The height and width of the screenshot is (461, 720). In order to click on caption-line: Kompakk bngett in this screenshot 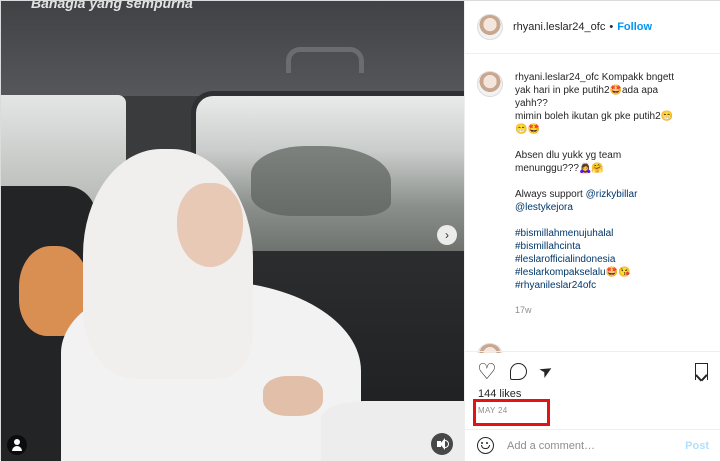, I will do `click(637, 77)`.